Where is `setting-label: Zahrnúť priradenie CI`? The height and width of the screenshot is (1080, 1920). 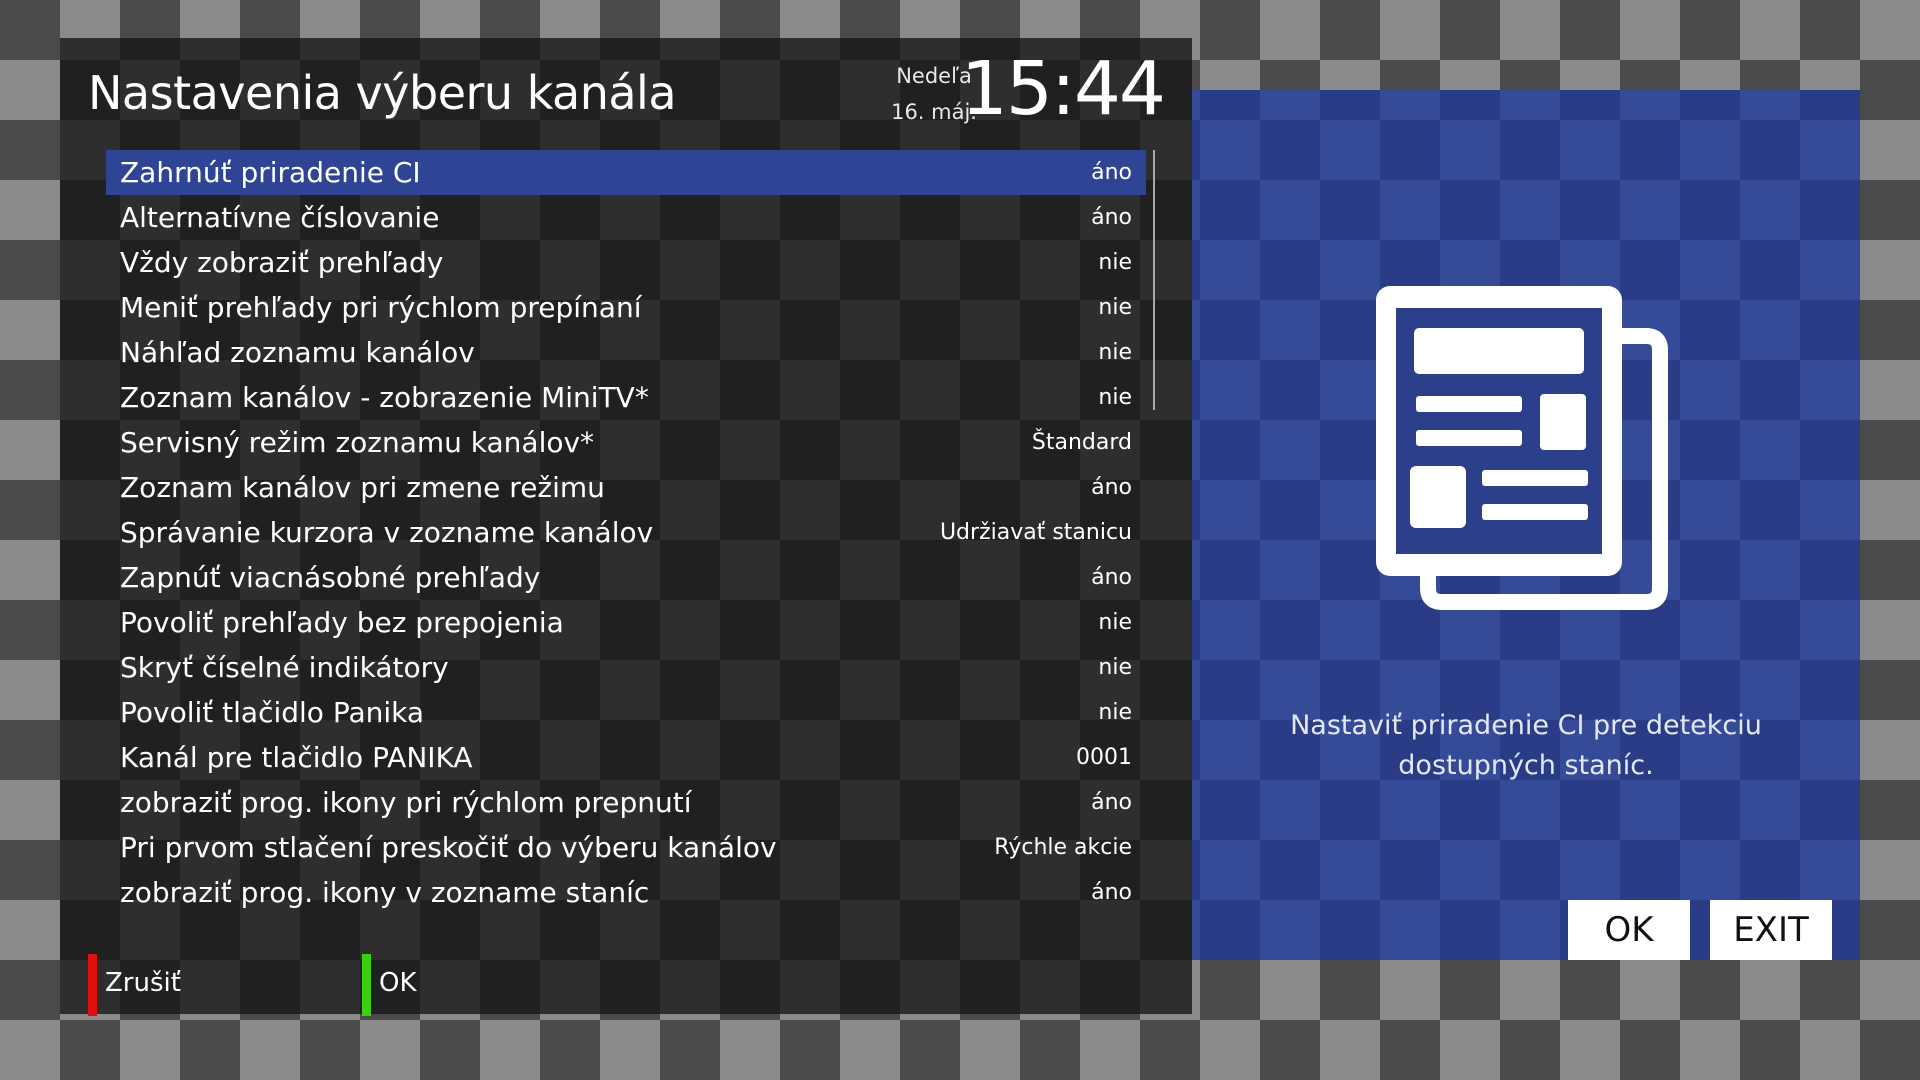
setting-label: Zahrnúť priradenie CI is located at coordinates (270, 172).